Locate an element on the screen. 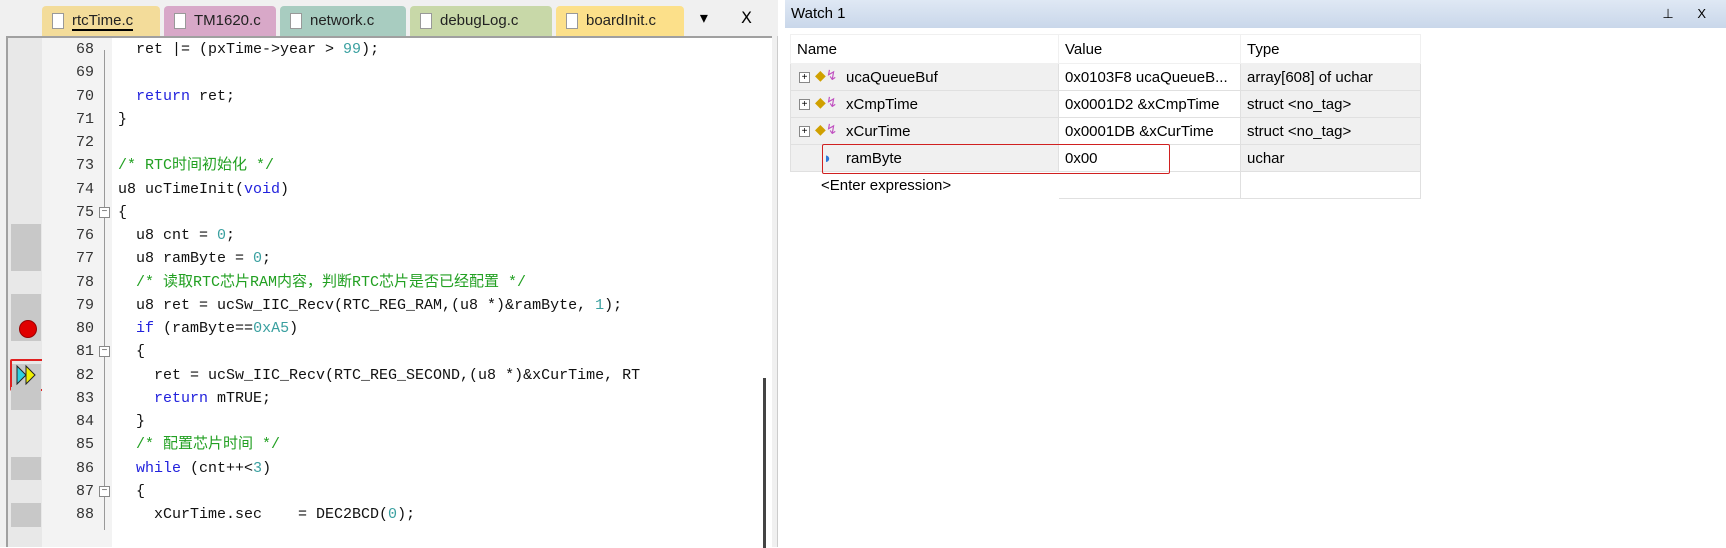 The image size is (1726, 548). watch-pane-controls: ⊥ X is located at coordinates (1689, 14).